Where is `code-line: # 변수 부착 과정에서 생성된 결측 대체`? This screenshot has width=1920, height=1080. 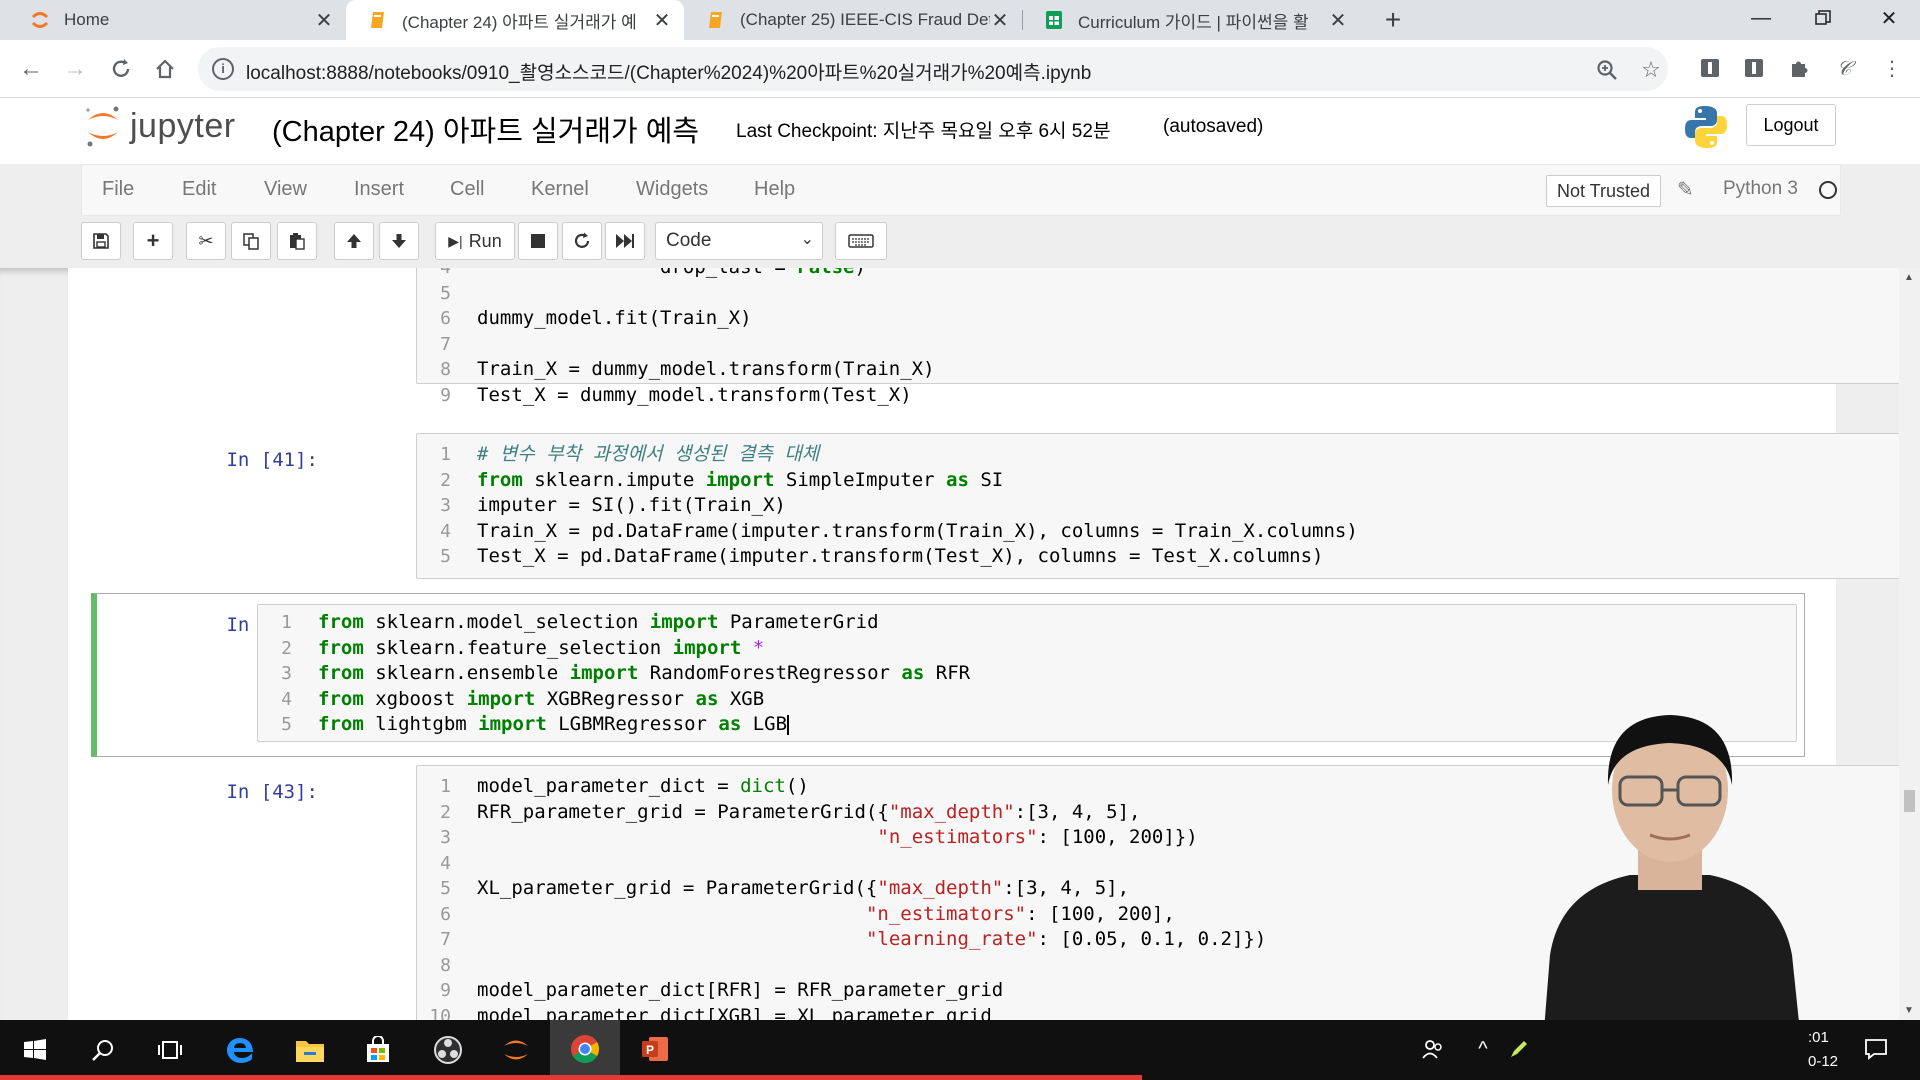 code-line: # 변수 부착 과정에서 생성된 결측 대체 is located at coordinates (648, 454).